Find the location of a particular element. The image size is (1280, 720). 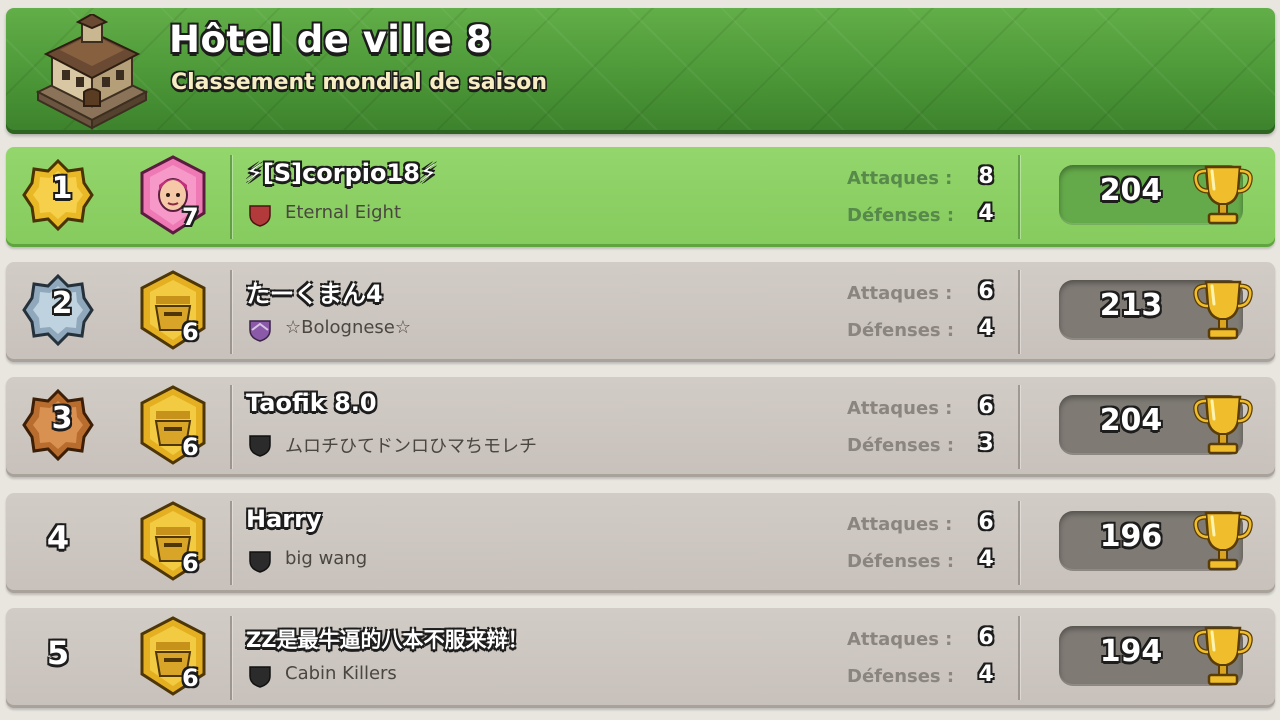

trophy-count: 213 is located at coordinates (1131, 305).